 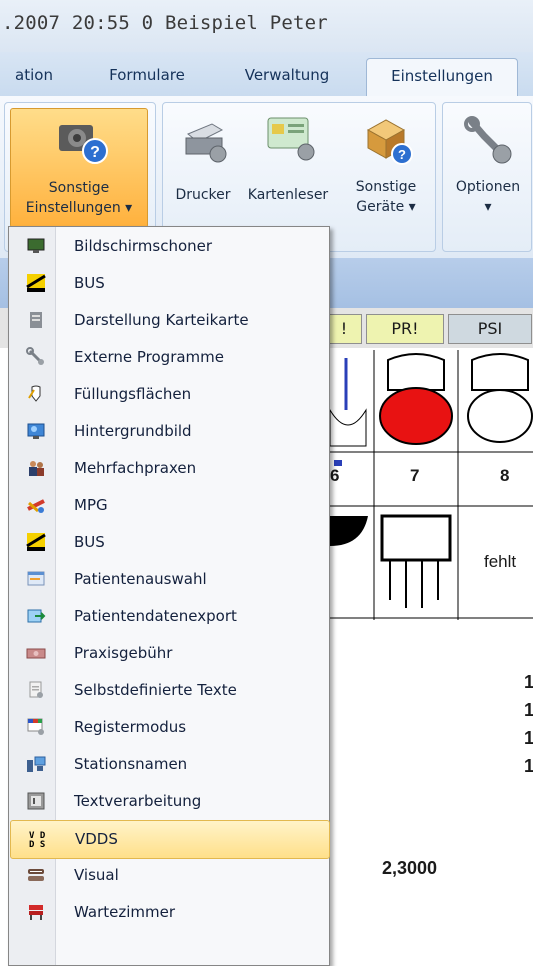 What do you see at coordinates (505, 475) in the screenshot?
I see `tooth-number-8: 8` at bounding box center [505, 475].